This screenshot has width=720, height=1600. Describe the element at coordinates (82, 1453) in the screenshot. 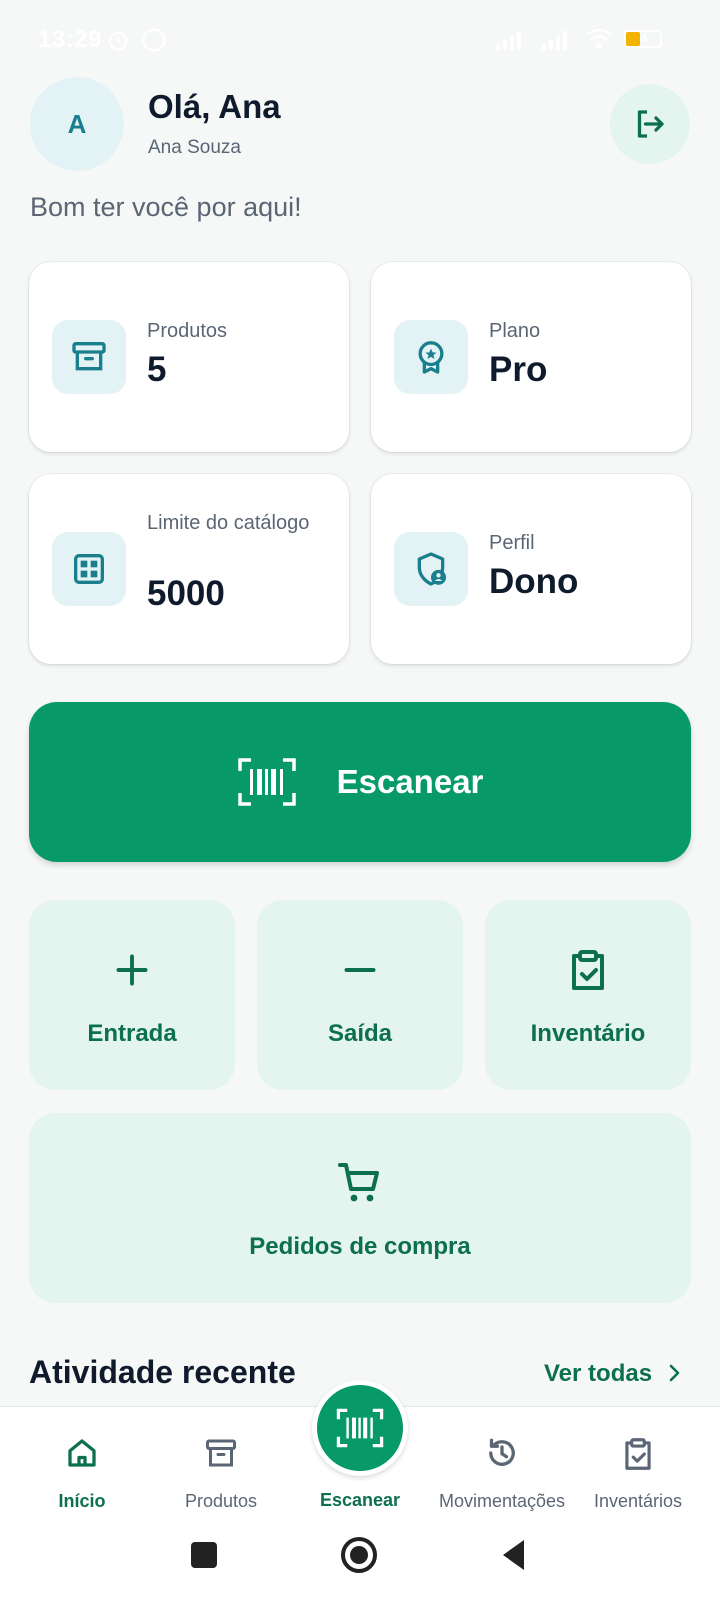

I see `home-icon` at that location.